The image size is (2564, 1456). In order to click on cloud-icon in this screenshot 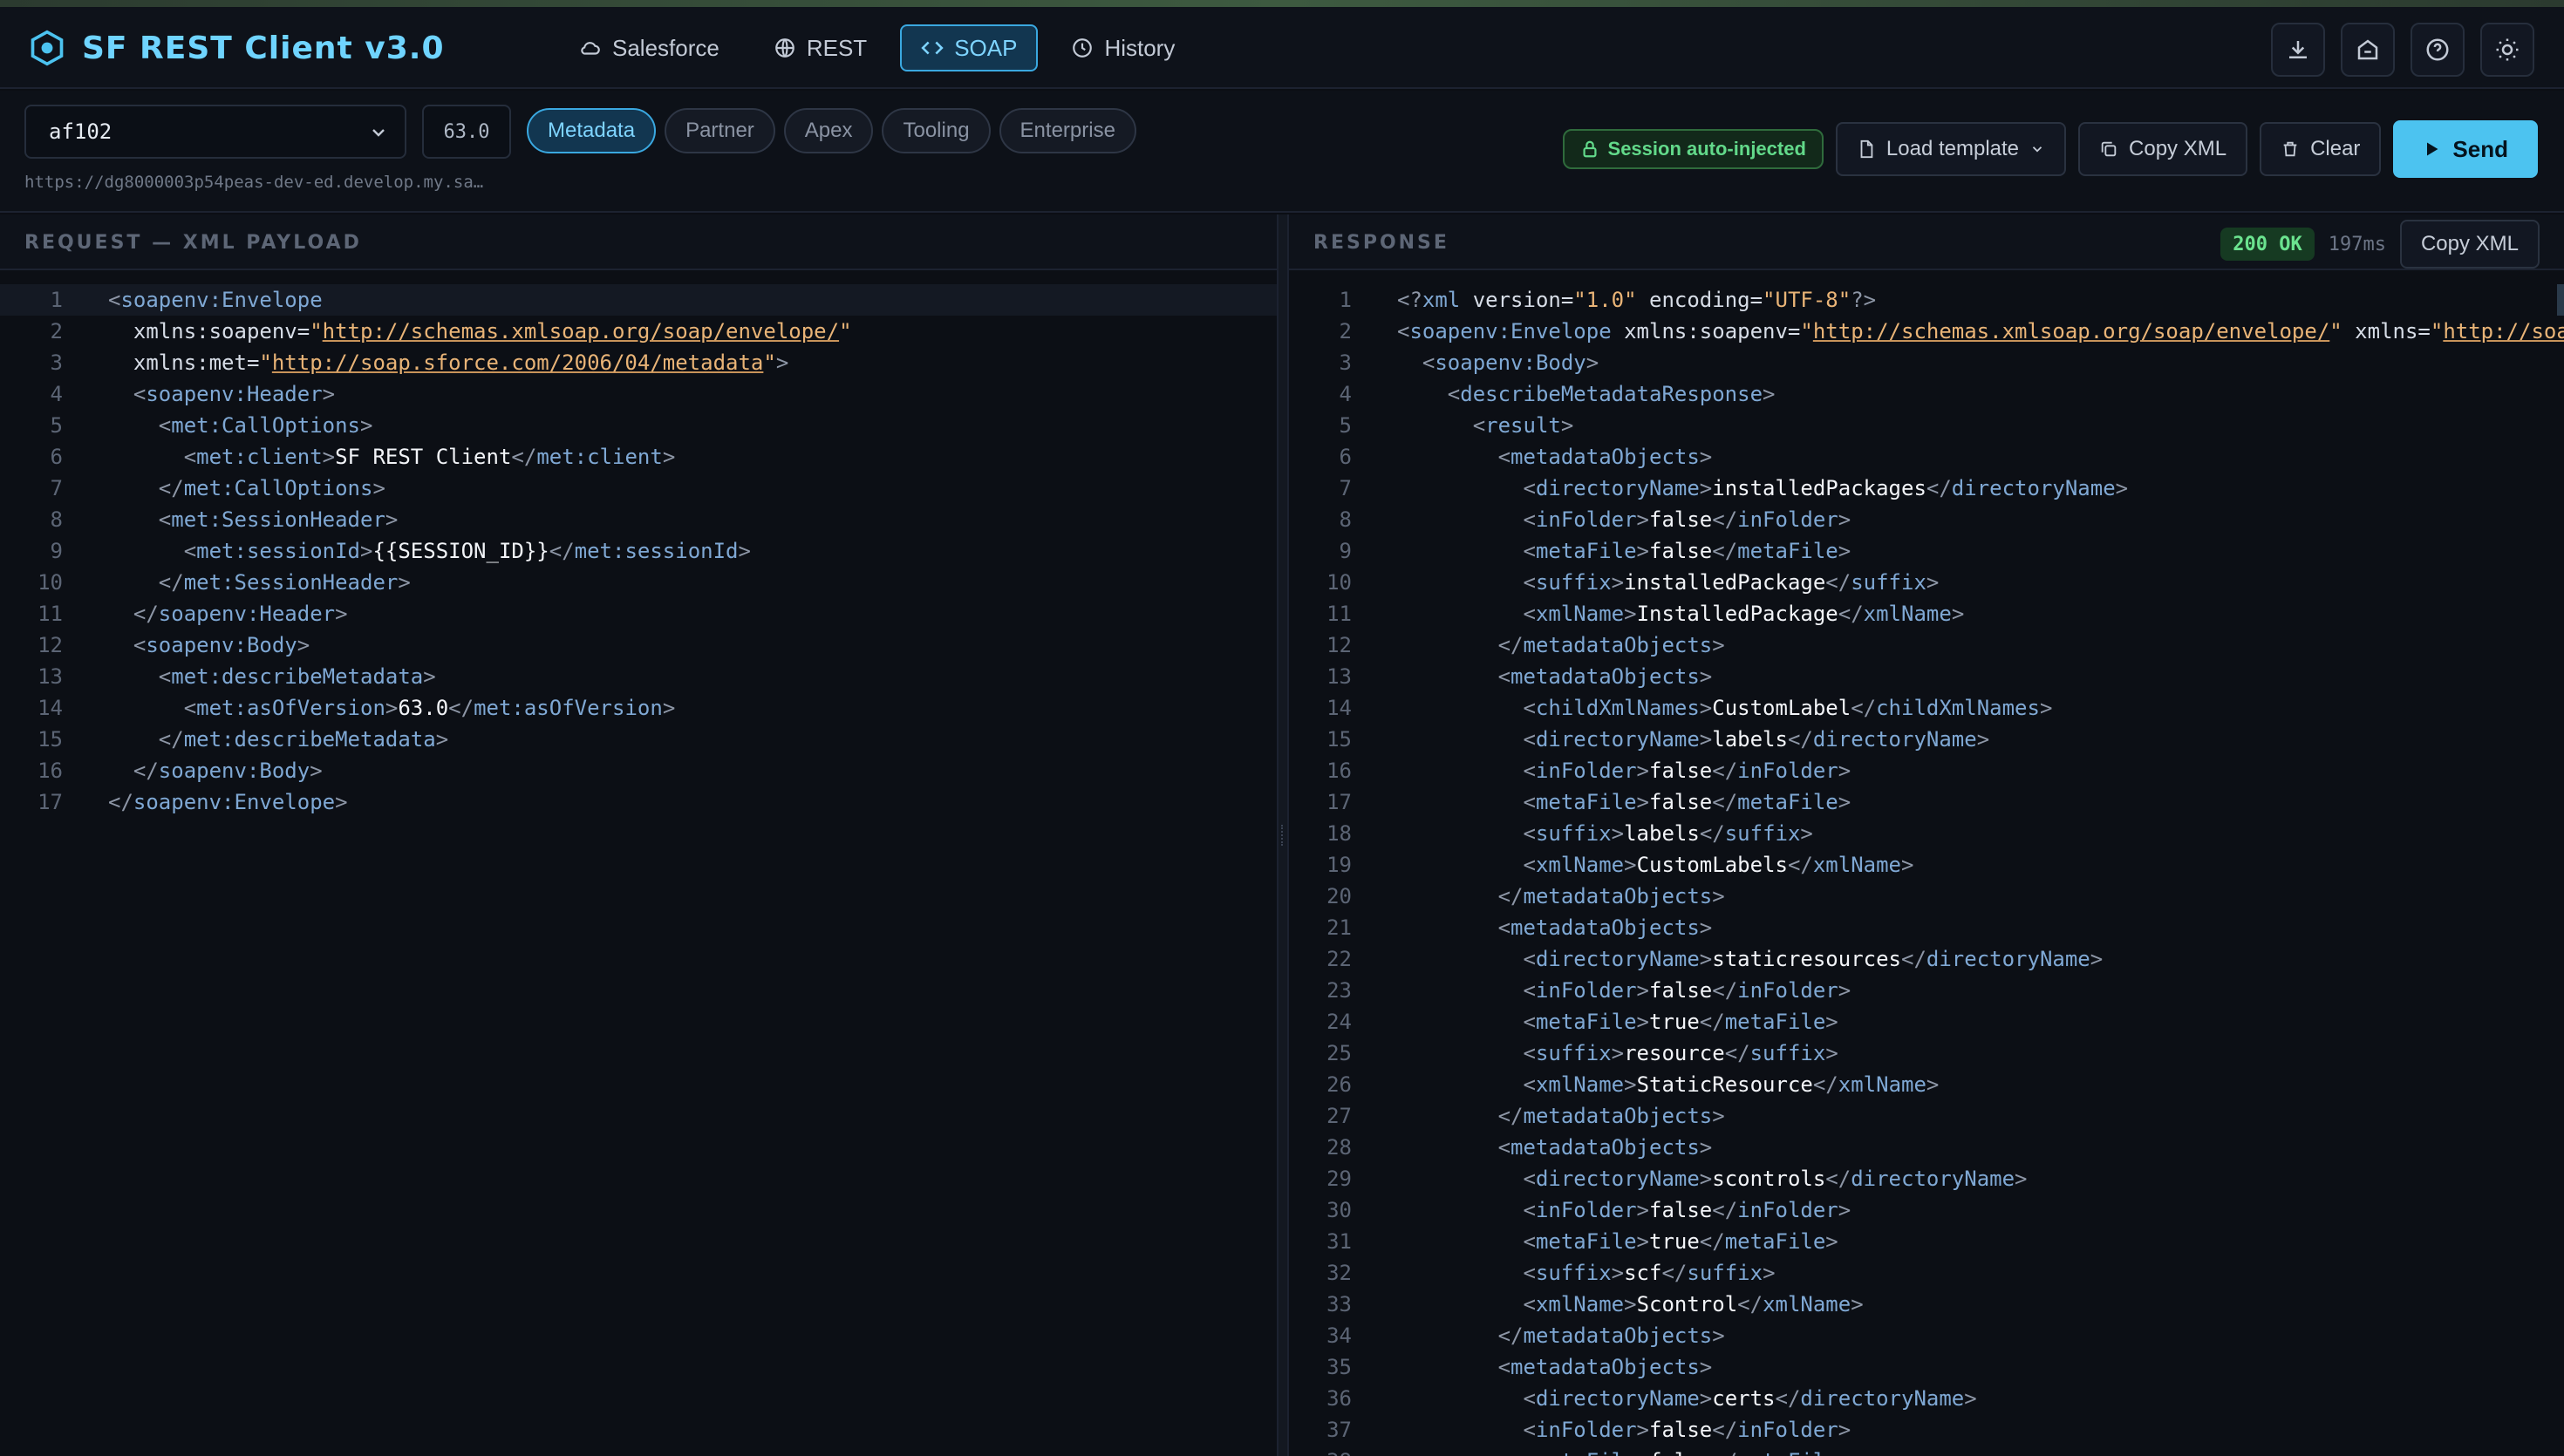, I will do `click(590, 48)`.